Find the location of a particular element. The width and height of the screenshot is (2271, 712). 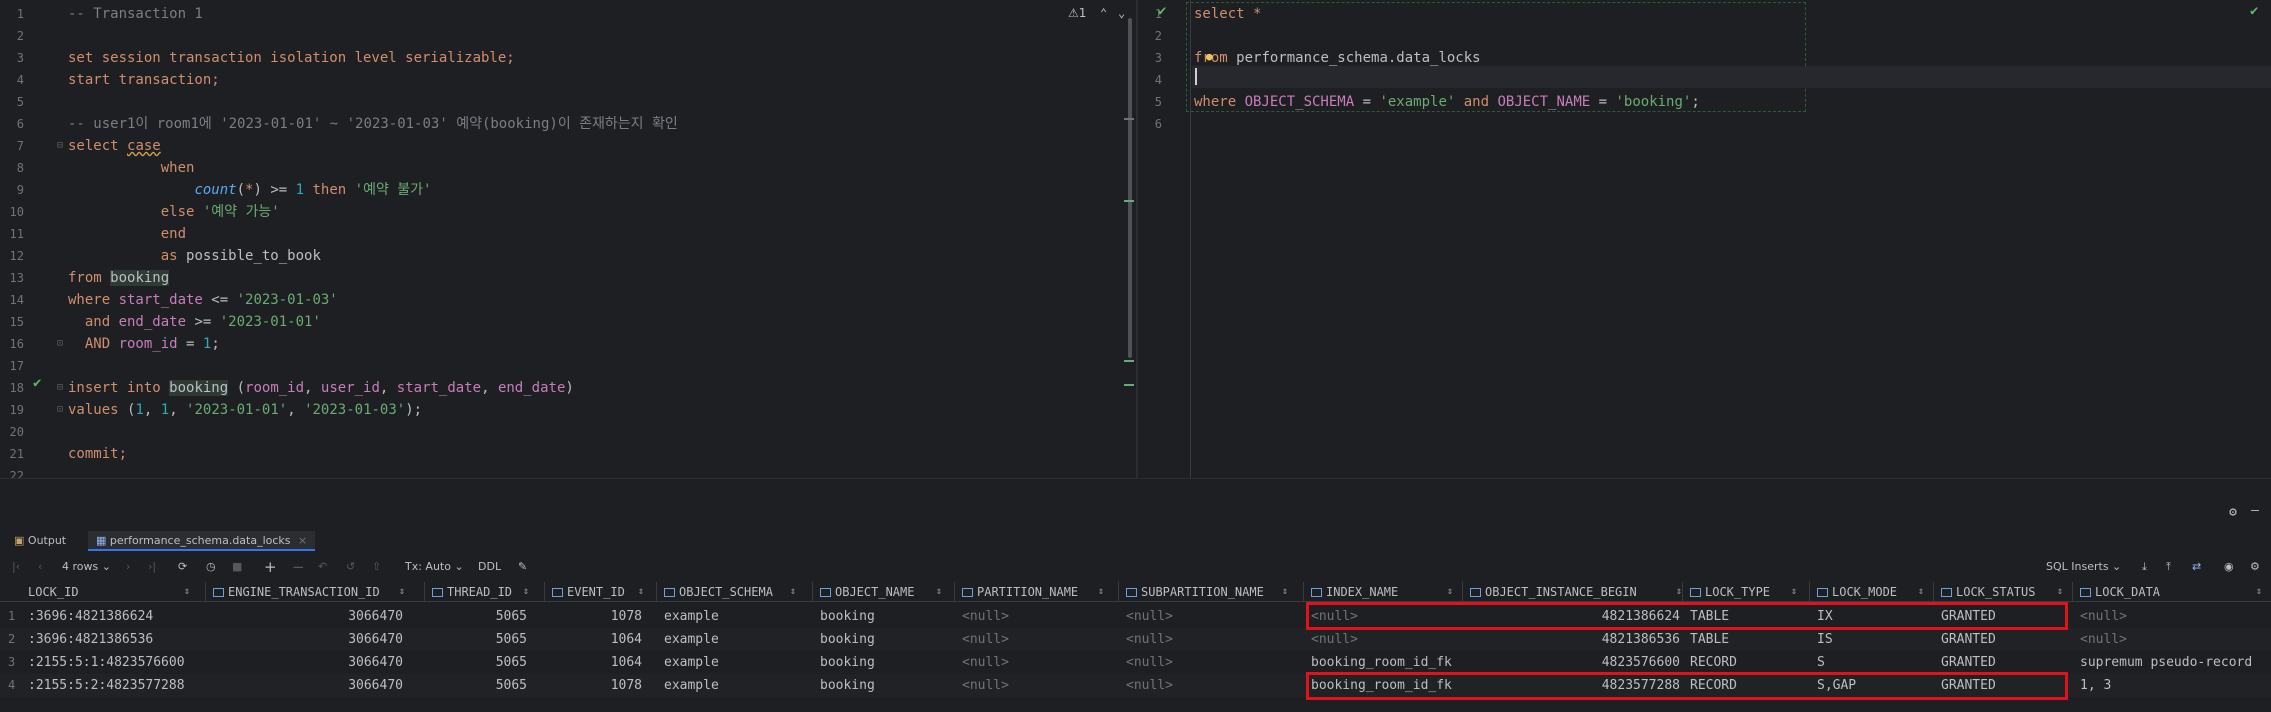

column-header-lock_type: LOCK_TYPE is located at coordinates (1740, 592).